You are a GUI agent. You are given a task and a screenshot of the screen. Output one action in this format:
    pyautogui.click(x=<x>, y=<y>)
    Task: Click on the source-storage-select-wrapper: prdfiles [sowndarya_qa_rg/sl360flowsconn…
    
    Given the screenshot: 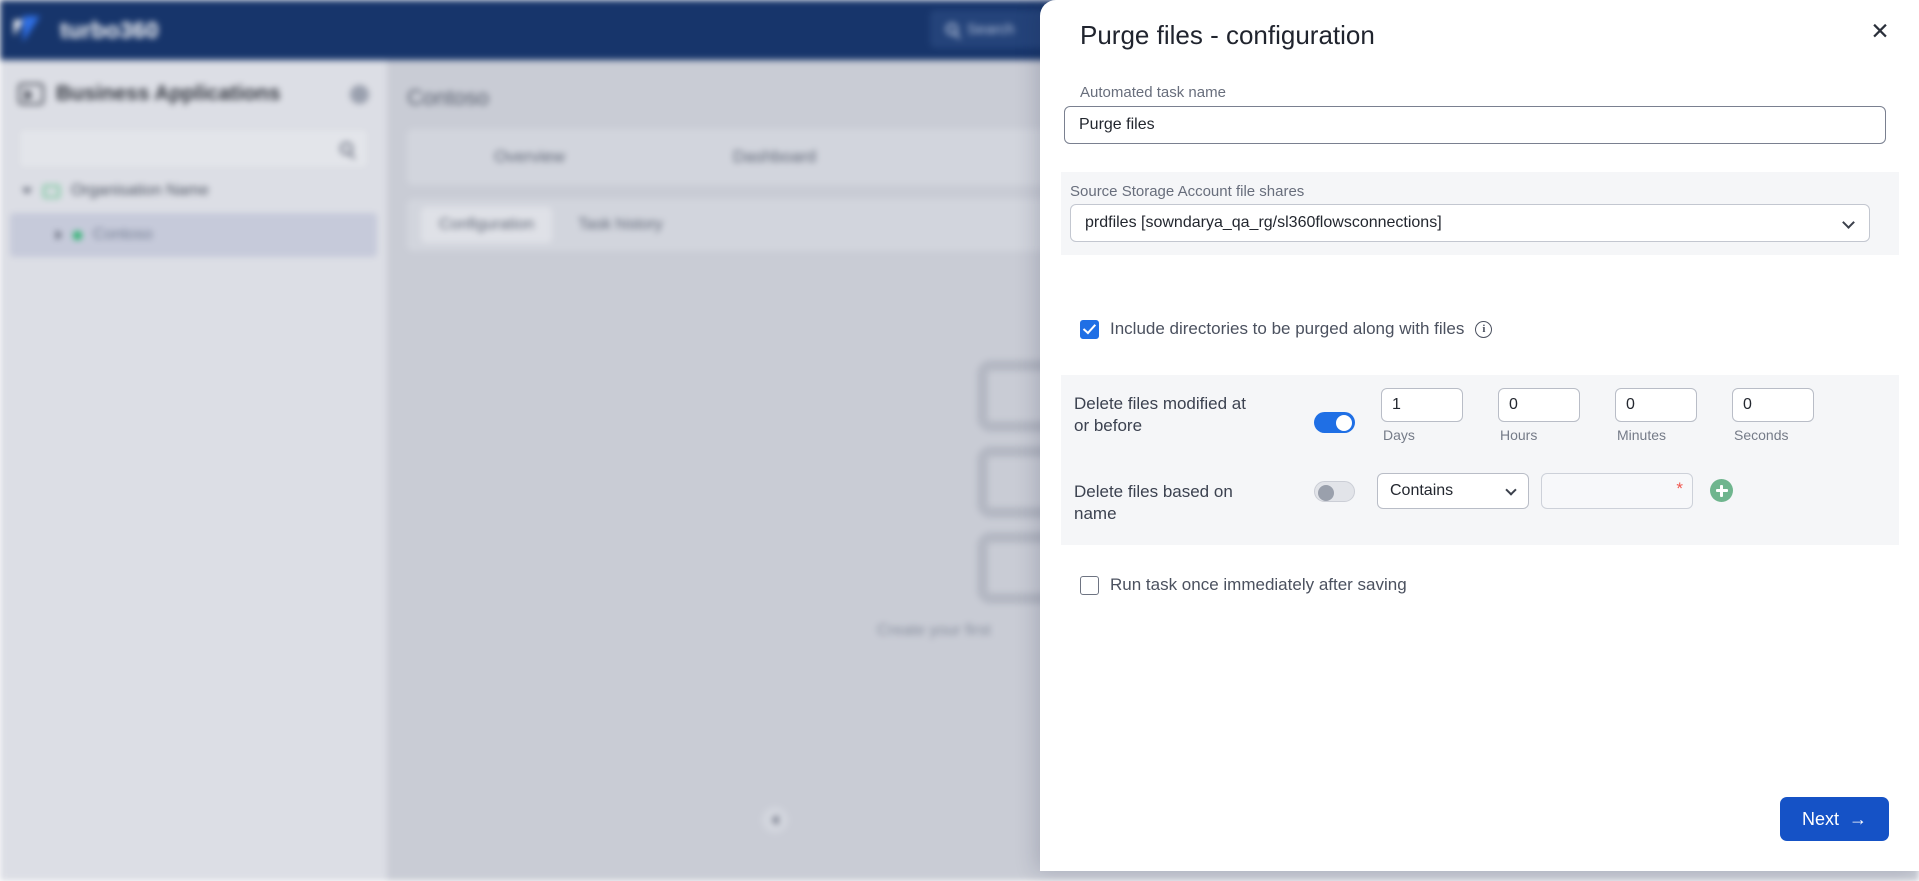 What is the action you would take?
    pyautogui.click(x=1470, y=223)
    